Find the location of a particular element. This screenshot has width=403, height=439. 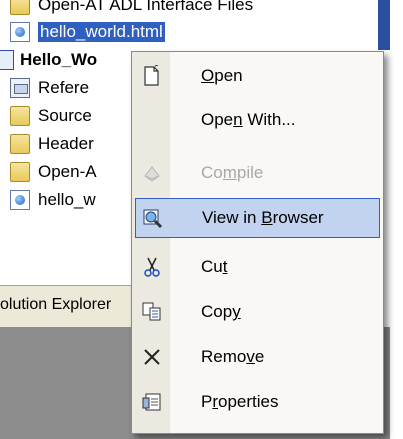

tree-item-label: Open-A is located at coordinates (67, 171).